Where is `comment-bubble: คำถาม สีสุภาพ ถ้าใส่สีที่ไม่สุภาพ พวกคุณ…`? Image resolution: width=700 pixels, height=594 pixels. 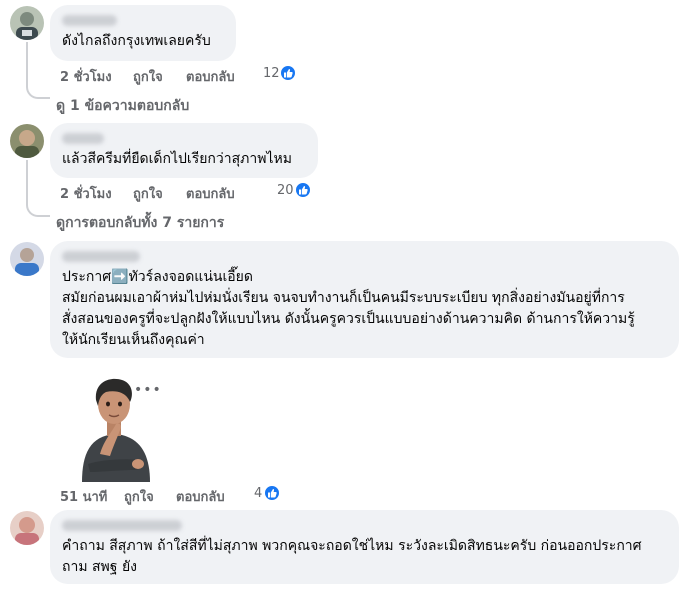
comment-bubble: คำถาม สีสุภาพ ถ้าใส่สีที่ไม่สุภาพ พวกคุณ… is located at coordinates (364, 547).